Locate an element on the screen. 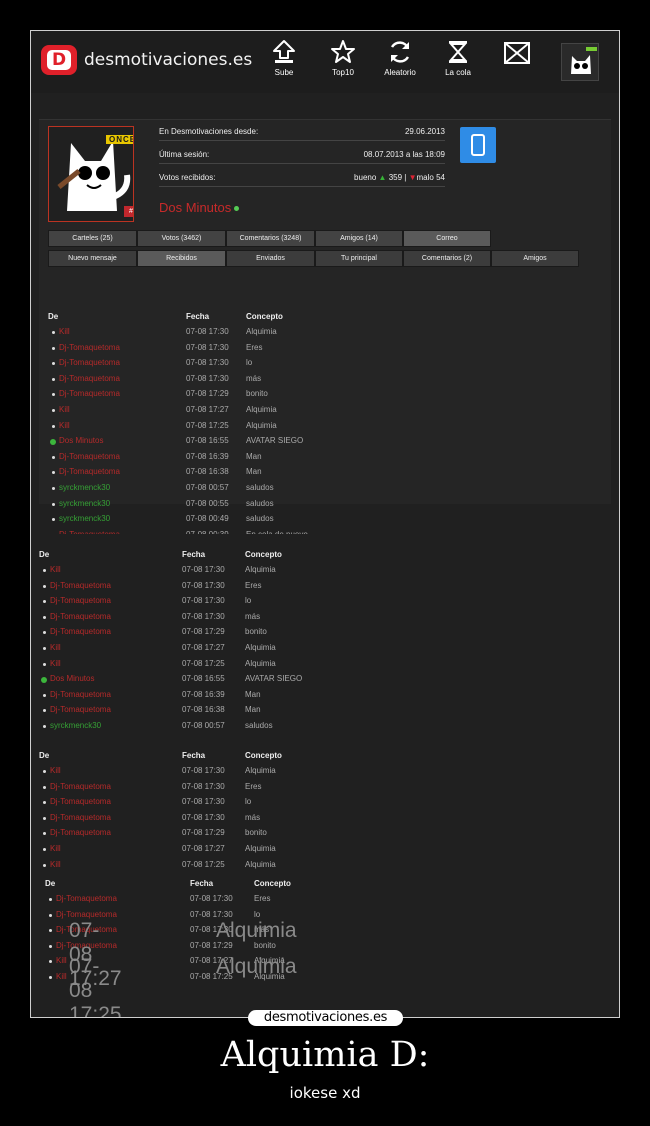 The image size is (650, 1126). tab-comentarios: Comentarios (3248) is located at coordinates (270, 238).